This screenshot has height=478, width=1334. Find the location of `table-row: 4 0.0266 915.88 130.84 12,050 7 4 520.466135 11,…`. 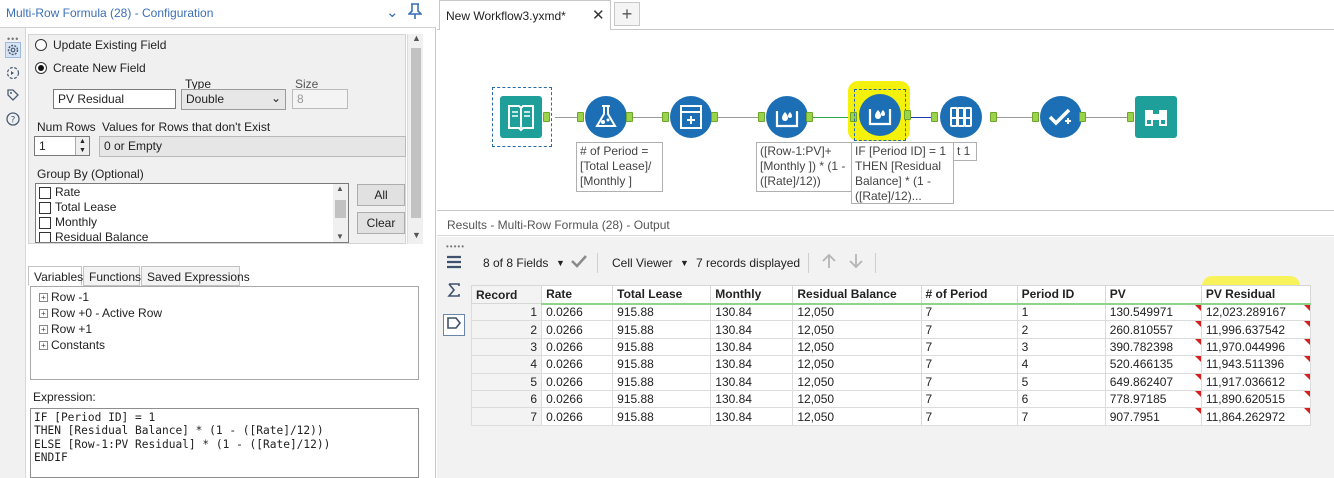

table-row: 4 0.0266 915.88 130.84 12,050 7 4 520.466135 11,… is located at coordinates (891, 364).